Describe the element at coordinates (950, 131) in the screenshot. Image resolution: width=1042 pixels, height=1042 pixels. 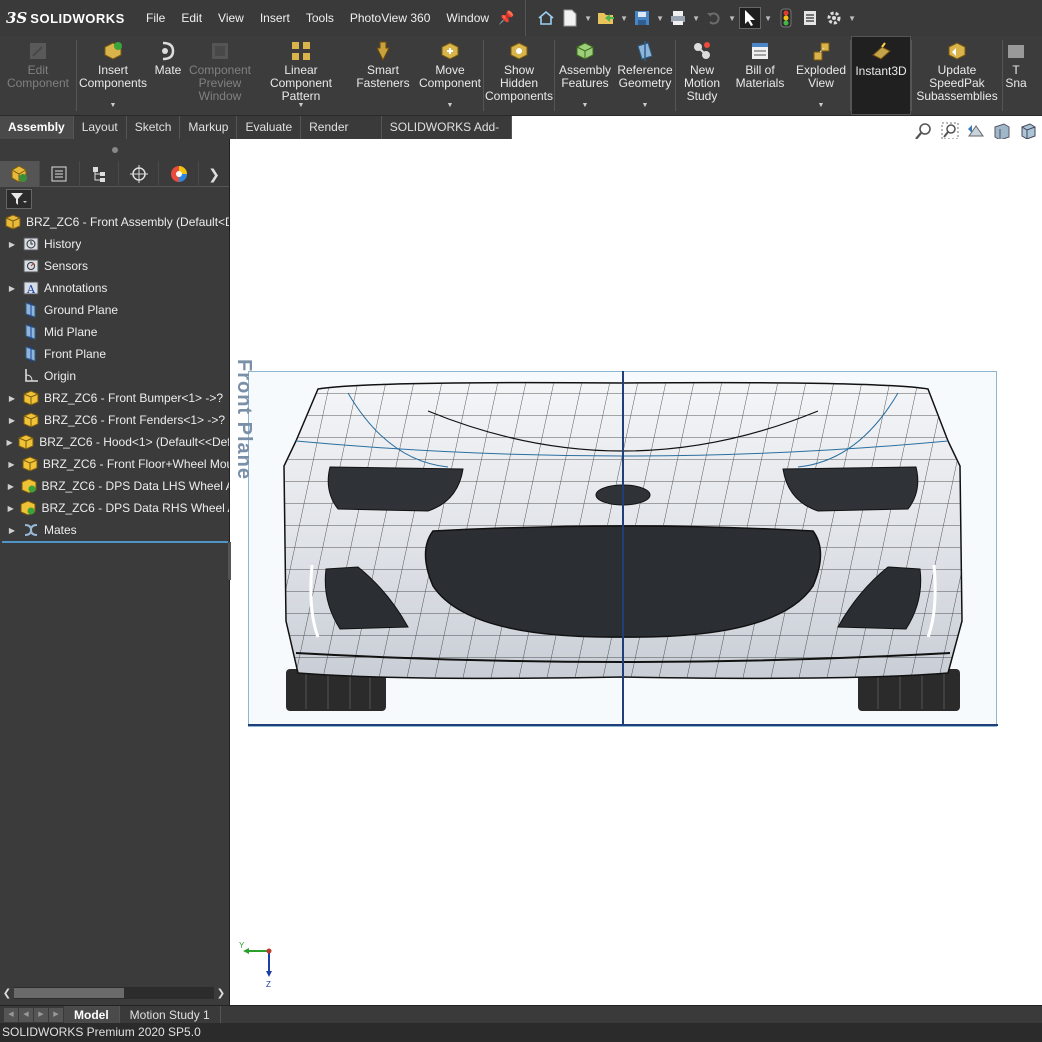
I see `zoom-to-area-icon` at that location.